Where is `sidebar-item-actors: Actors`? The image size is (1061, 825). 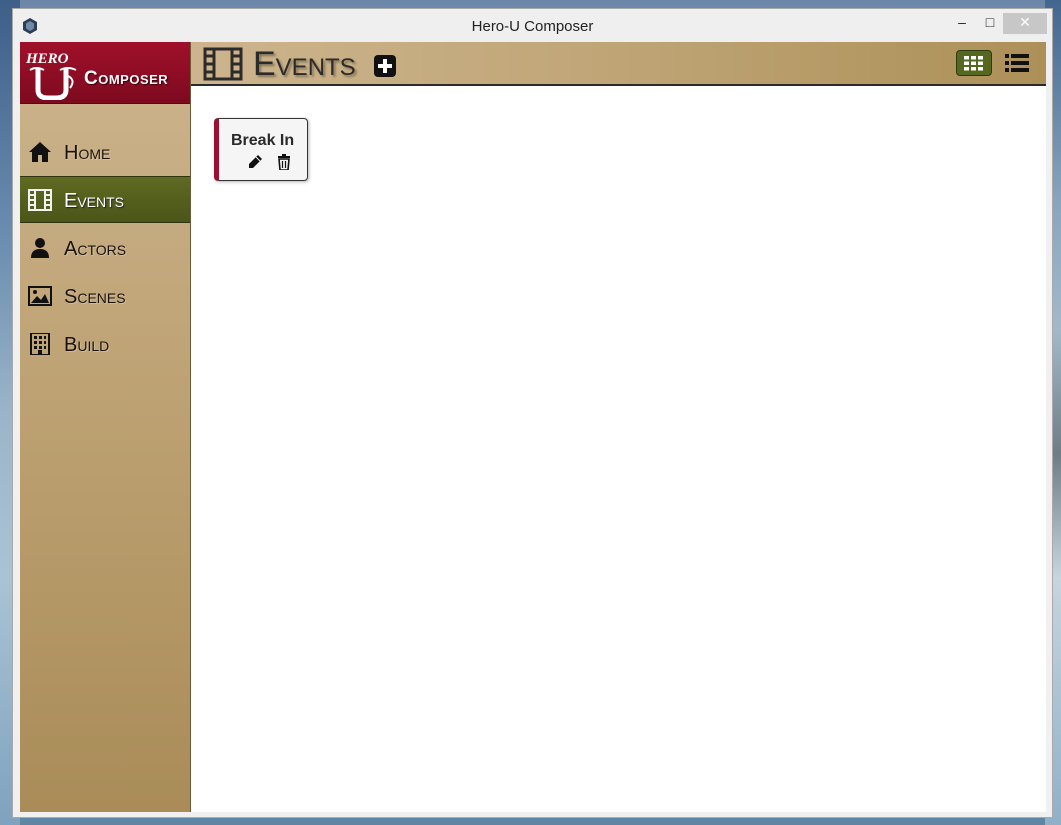
sidebar-item-actors: Actors is located at coordinates (105, 248).